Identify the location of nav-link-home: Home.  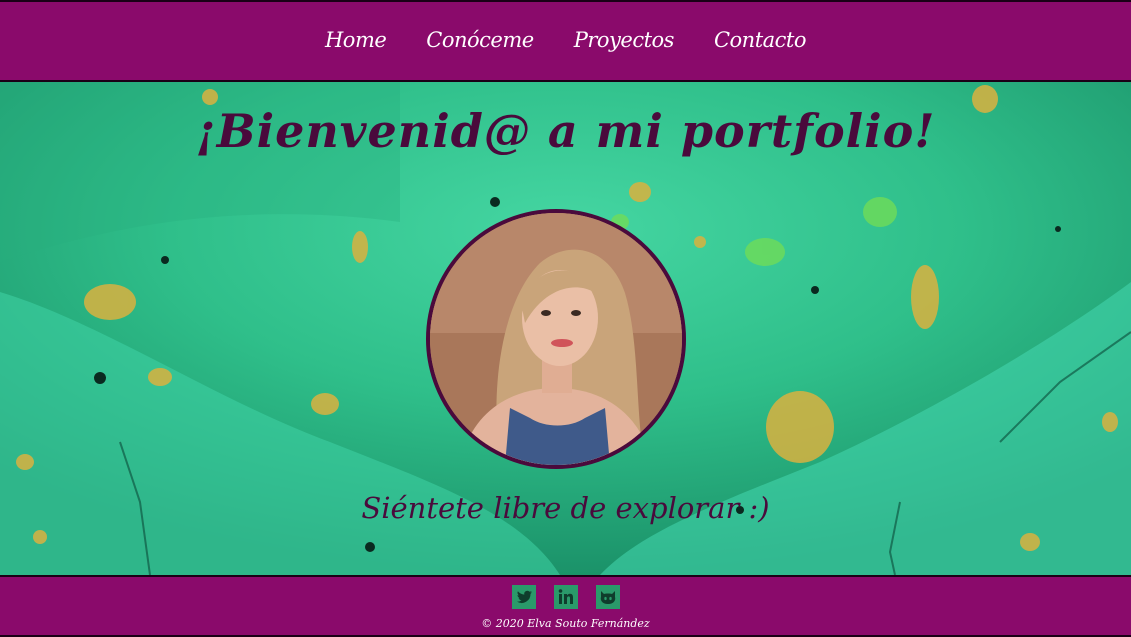
(356, 40).